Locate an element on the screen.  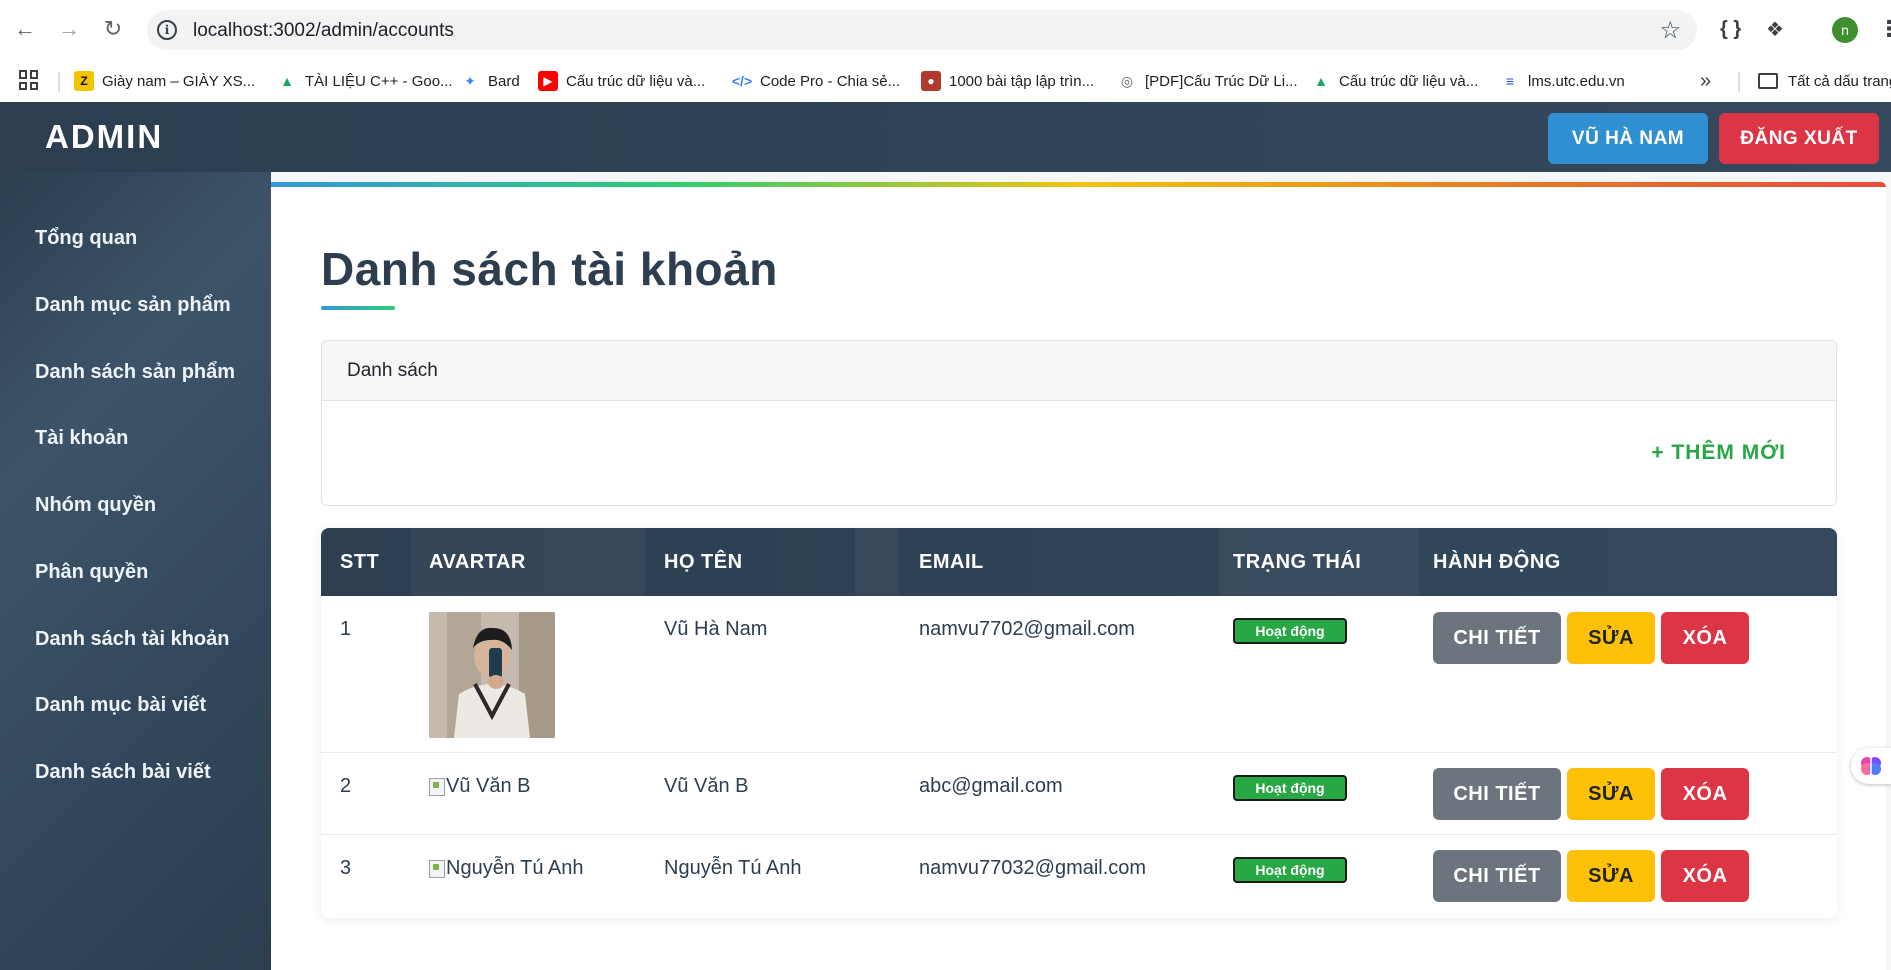
extensions-puzzle-icon: ❖ is located at coordinates (1775, 29).